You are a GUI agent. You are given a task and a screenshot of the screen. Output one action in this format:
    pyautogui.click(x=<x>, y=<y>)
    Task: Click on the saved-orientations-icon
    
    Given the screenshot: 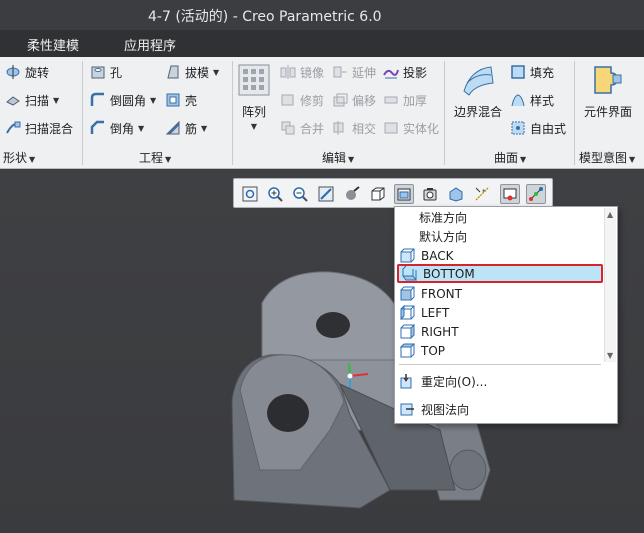 What is the action you would take?
    pyautogui.click(x=404, y=194)
    